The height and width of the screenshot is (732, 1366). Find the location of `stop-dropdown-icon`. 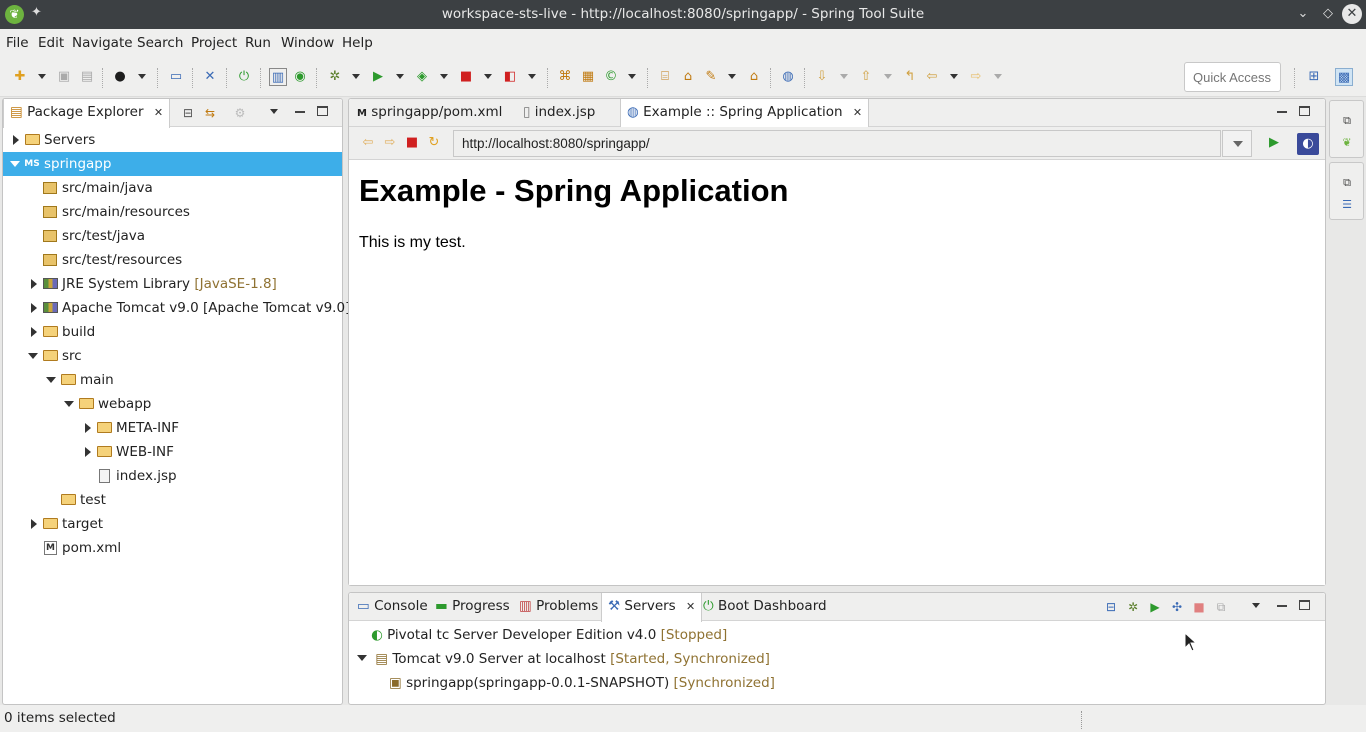

stop-dropdown-icon is located at coordinates (488, 76).